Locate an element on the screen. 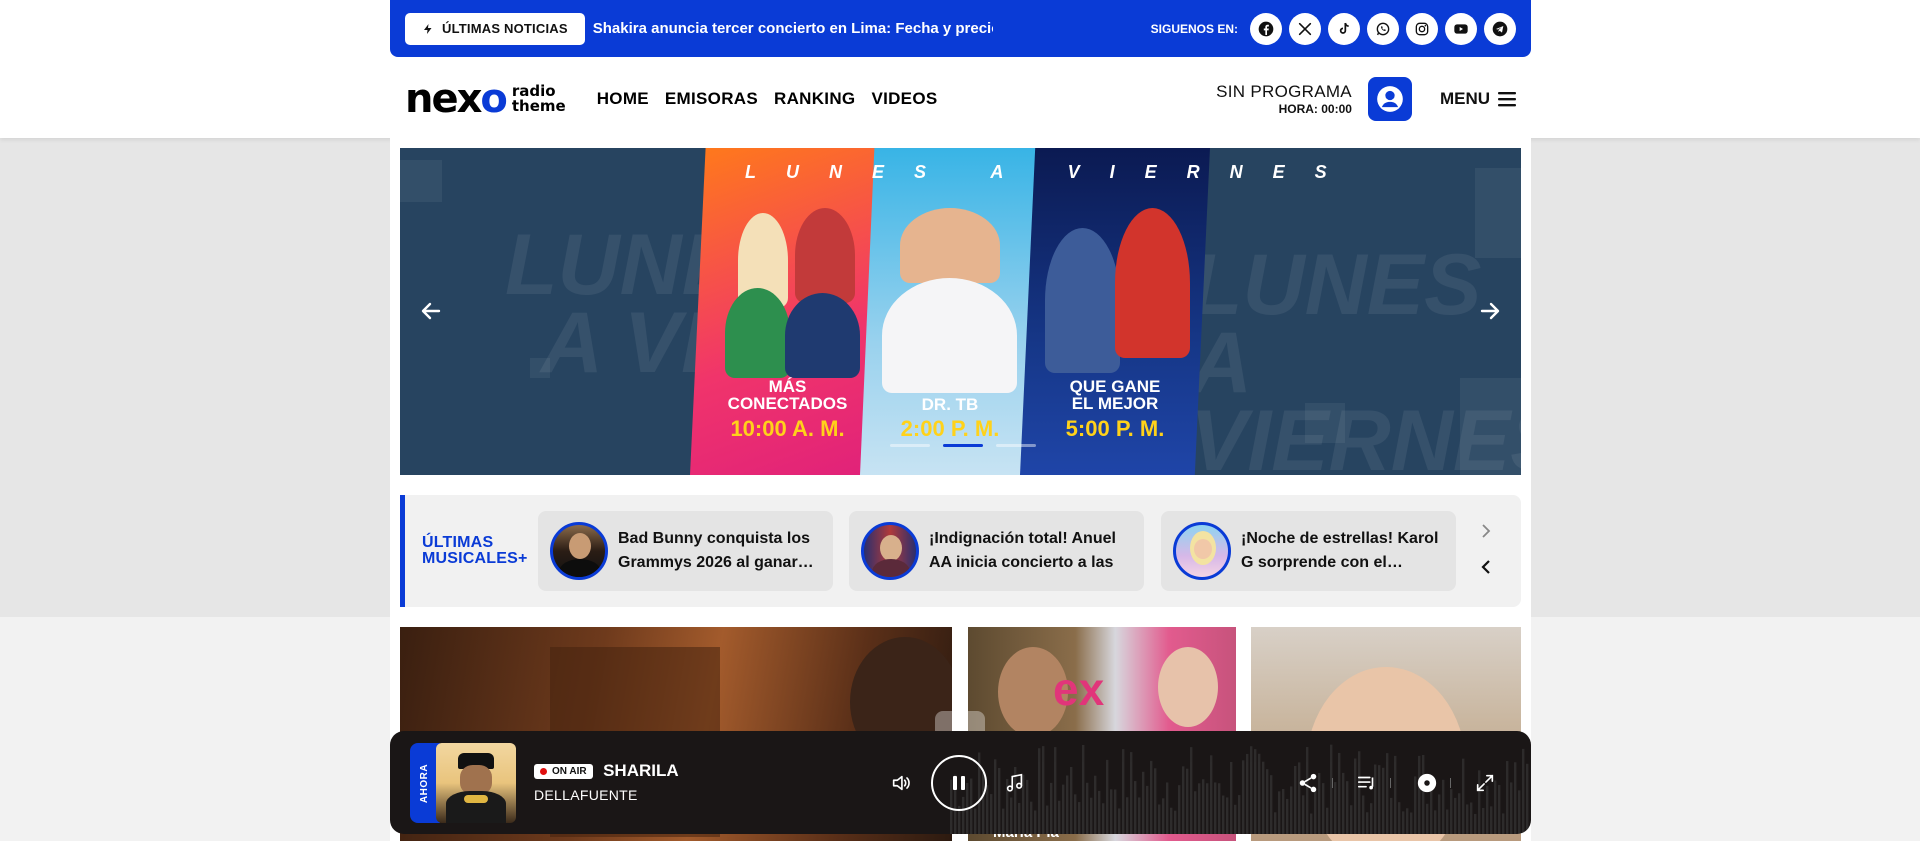 Image resolution: width=1920 pixels, height=841 pixels. chevron-right-icon is located at coordinates (1486, 531).